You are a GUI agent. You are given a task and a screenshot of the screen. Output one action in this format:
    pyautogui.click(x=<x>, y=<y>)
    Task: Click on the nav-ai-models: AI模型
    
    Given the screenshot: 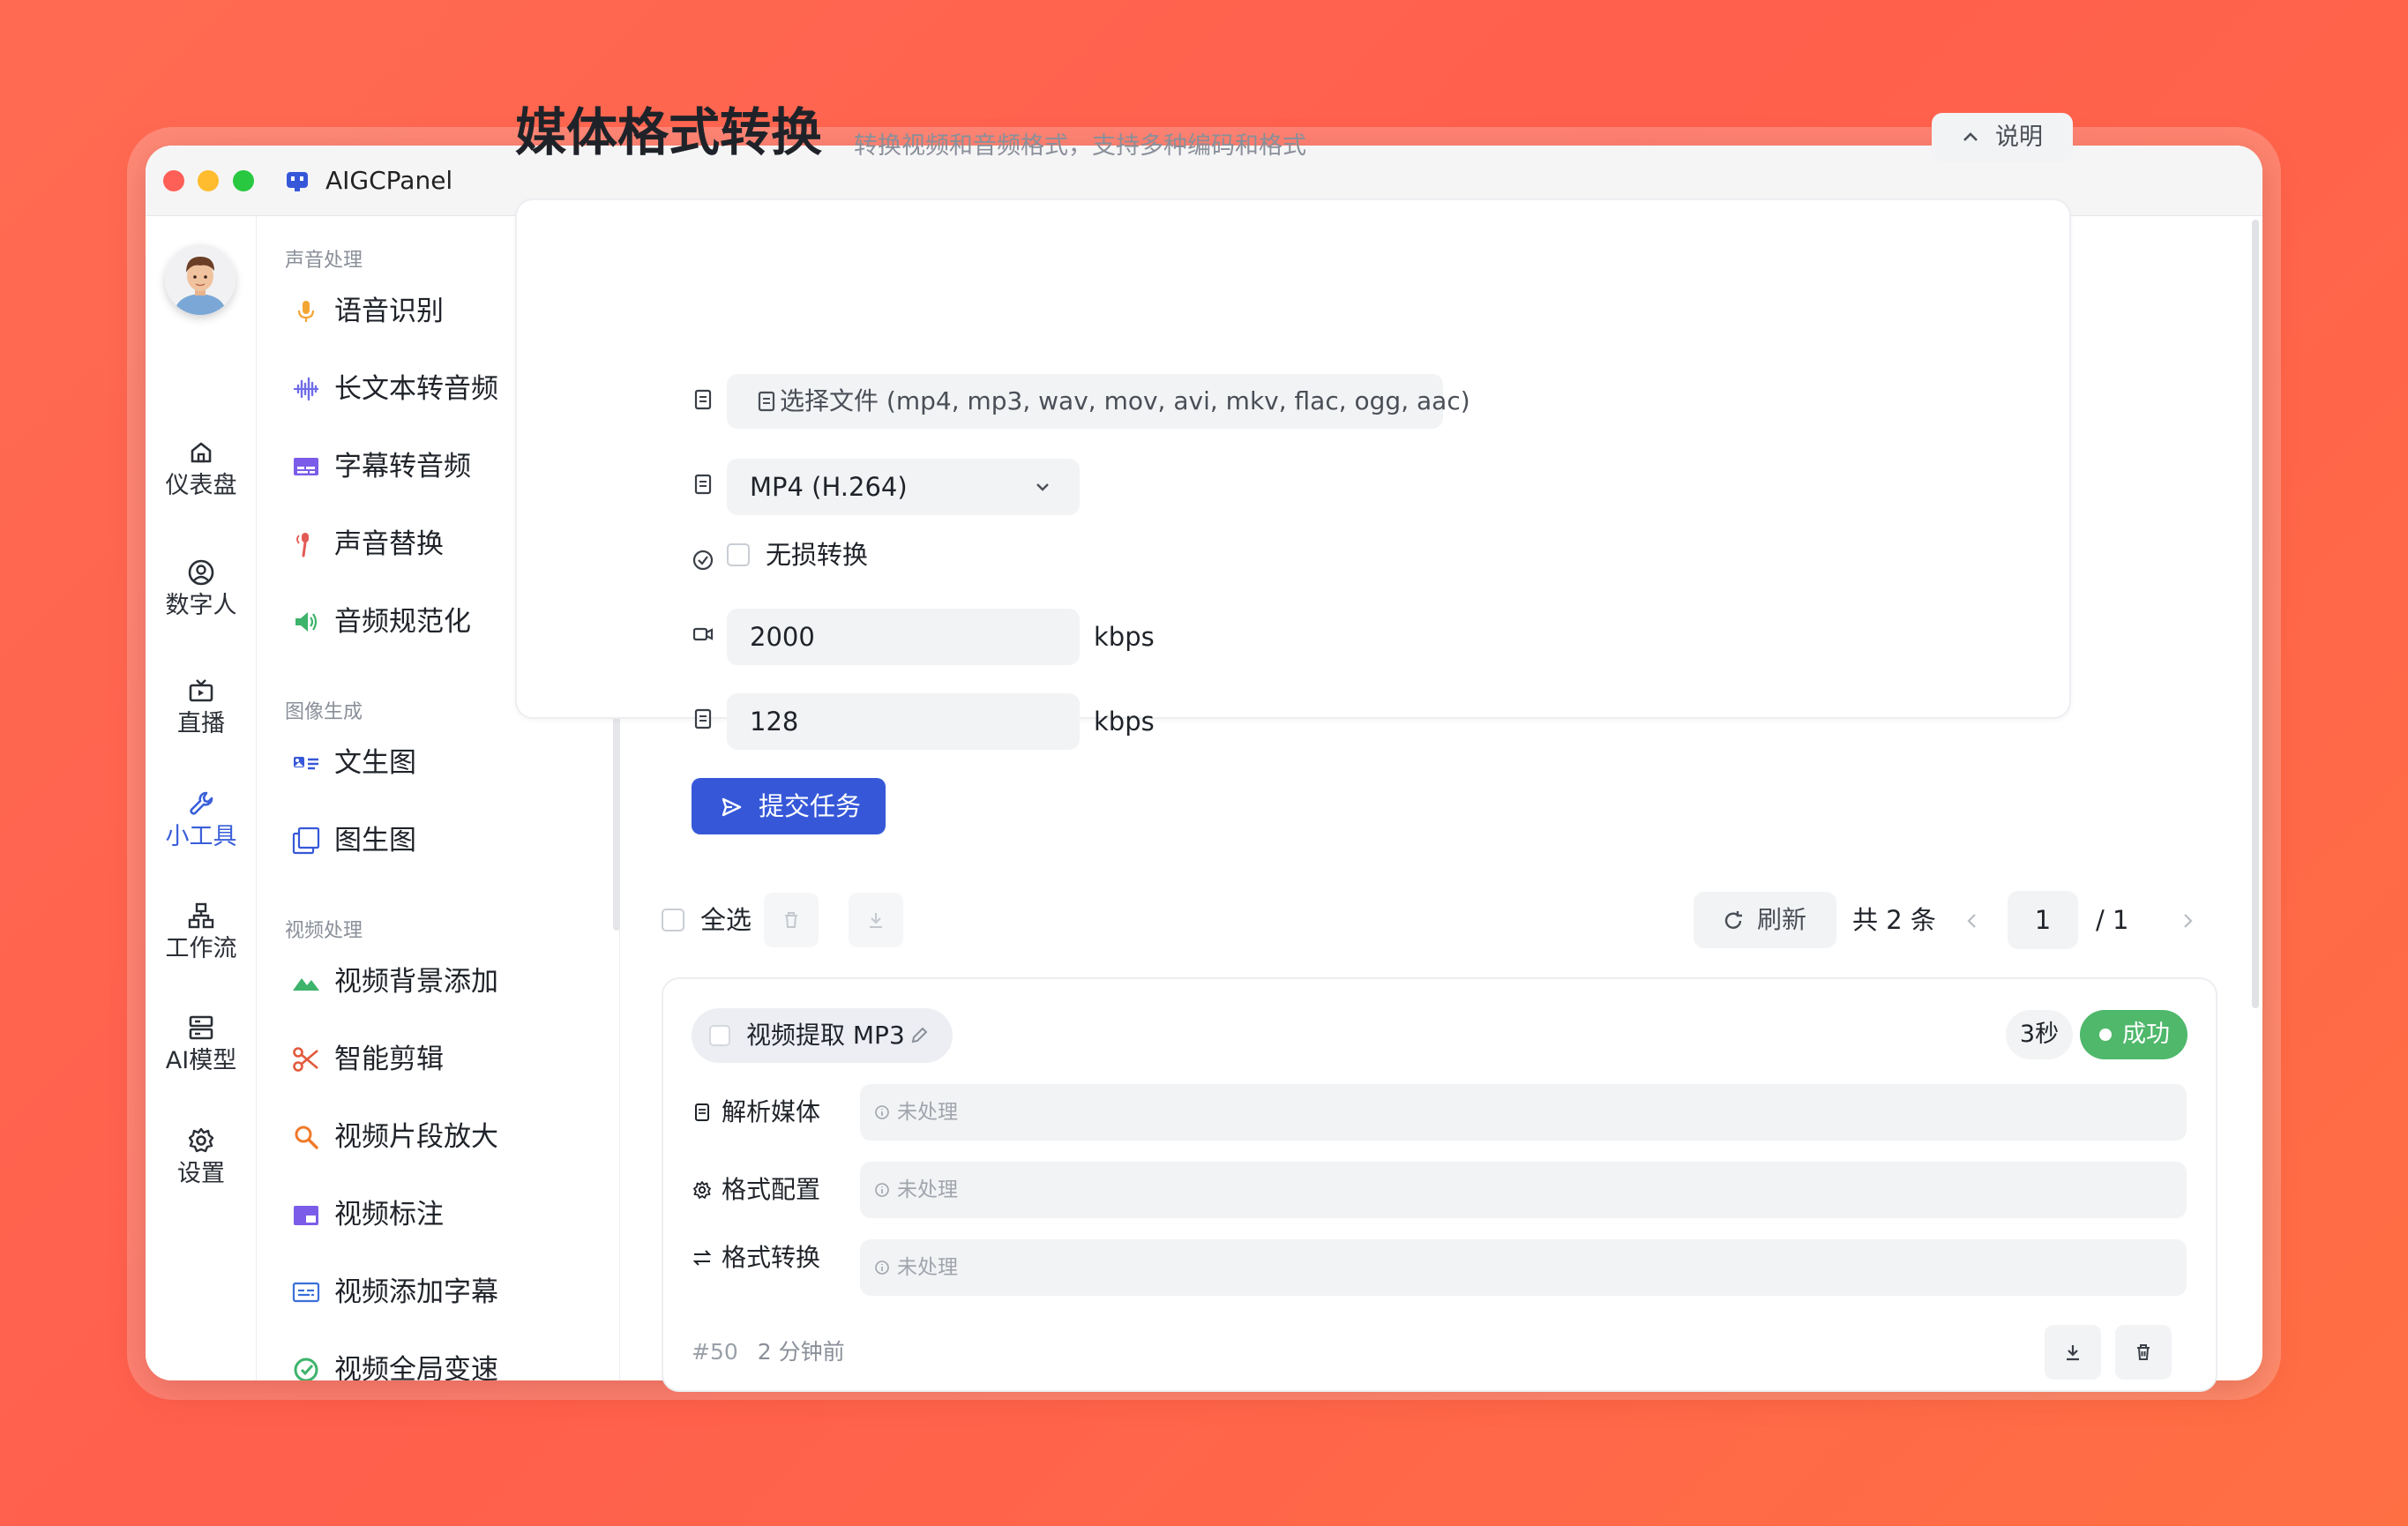 What is the action you would take?
    pyautogui.click(x=201, y=1056)
    